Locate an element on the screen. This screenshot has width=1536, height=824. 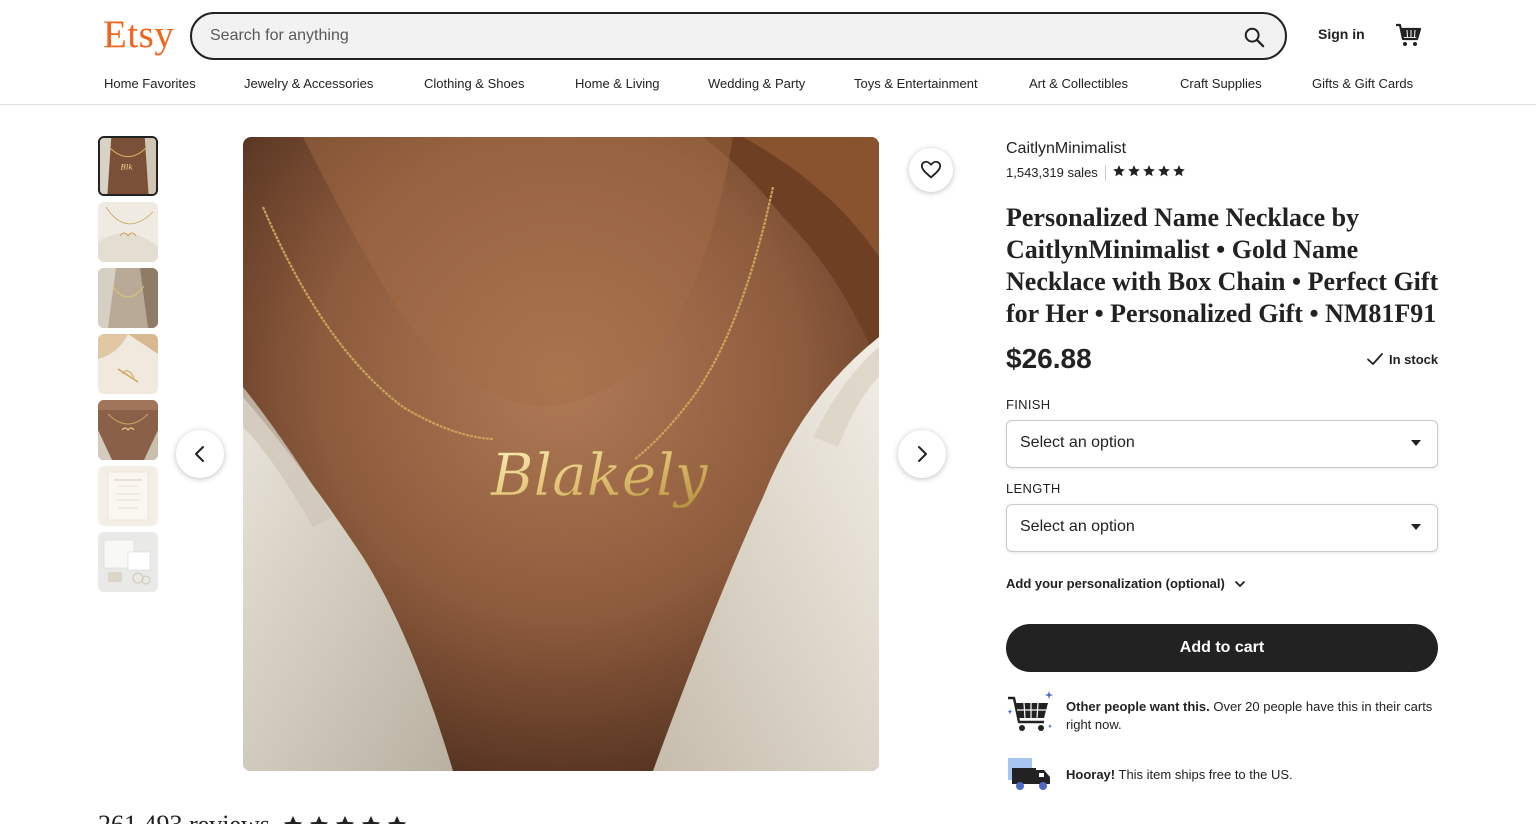
nav-home-living: Home & Living is located at coordinates (617, 83).